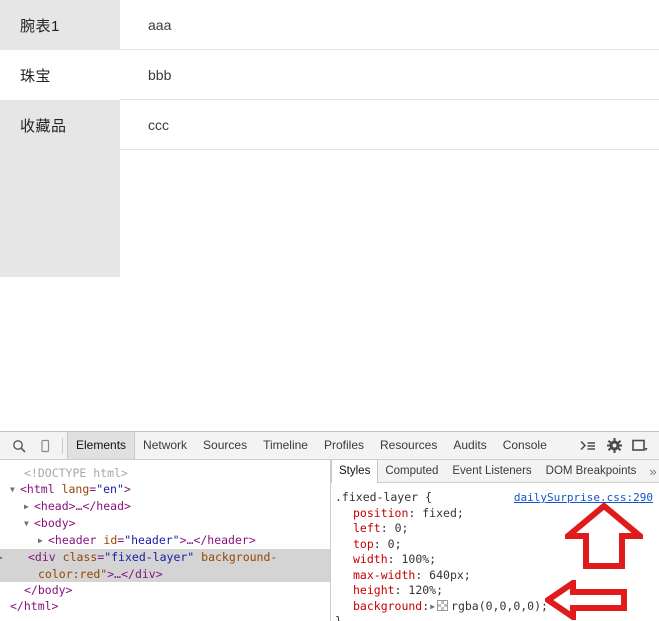  Describe the element at coordinates (497, 591) in the screenshot. I see `css-declaration-height: height: 120%;` at that location.